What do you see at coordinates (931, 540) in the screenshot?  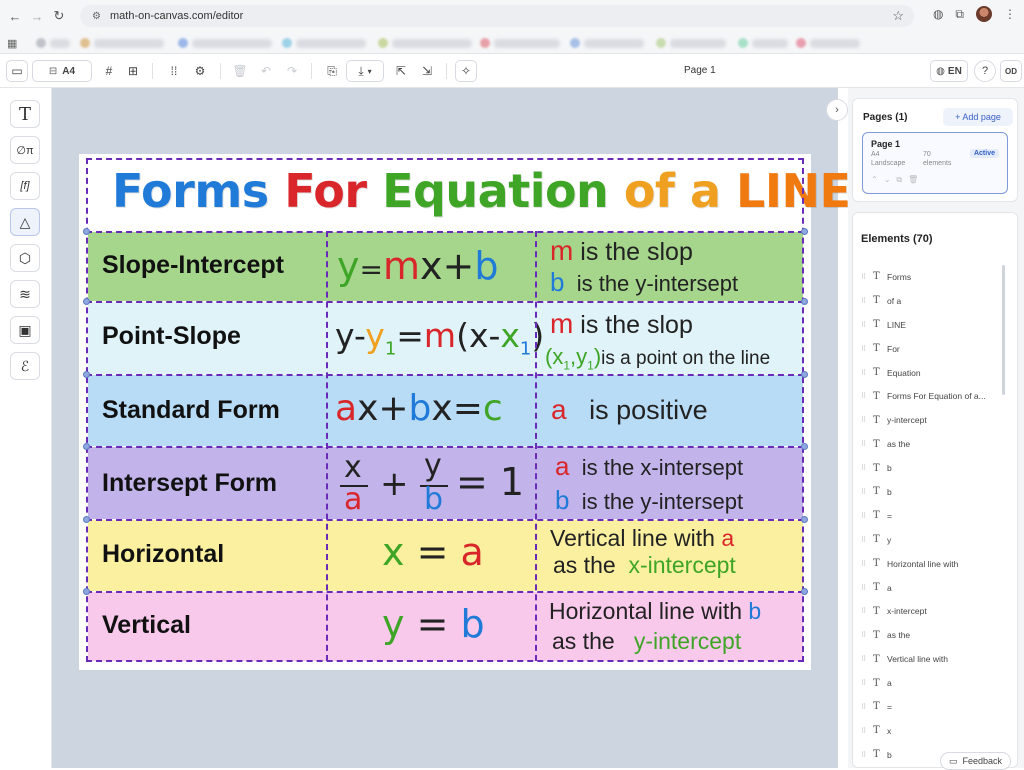 I see `list-item: ⠿ Ty` at bounding box center [931, 540].